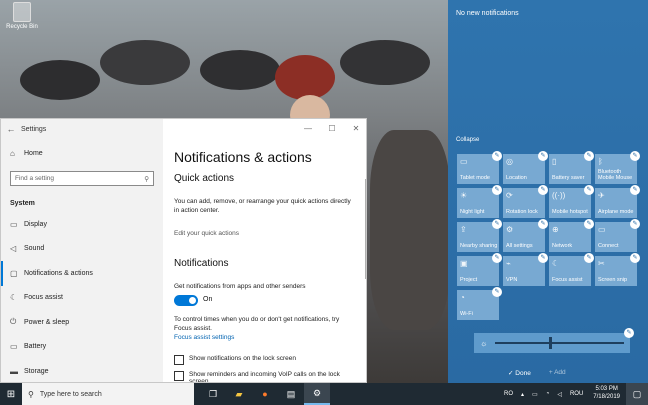 The image size is (648, 405). Describe the element at coordinates (571, 201) in the screenshot. I see `tile-mobile-hotspot: ((·)) Mobile hotspot ✎` at that location.